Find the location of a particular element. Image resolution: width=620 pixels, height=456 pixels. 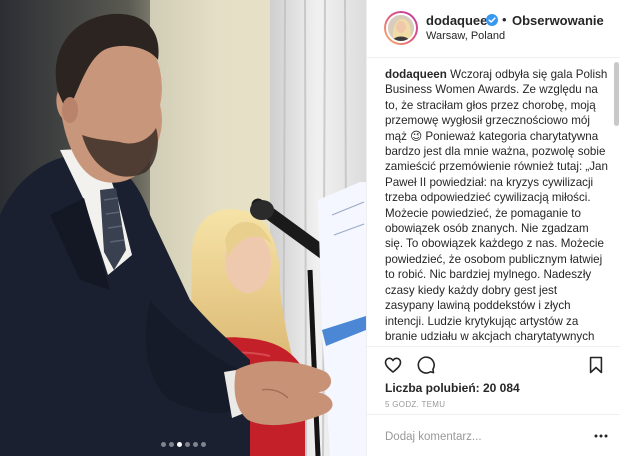

likes-count: Liczba polubień: 20 084 is located at coordinates (452, 388).